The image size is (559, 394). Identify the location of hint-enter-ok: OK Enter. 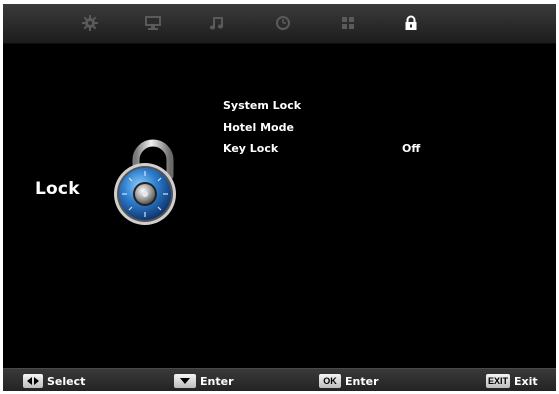
(349, 381).